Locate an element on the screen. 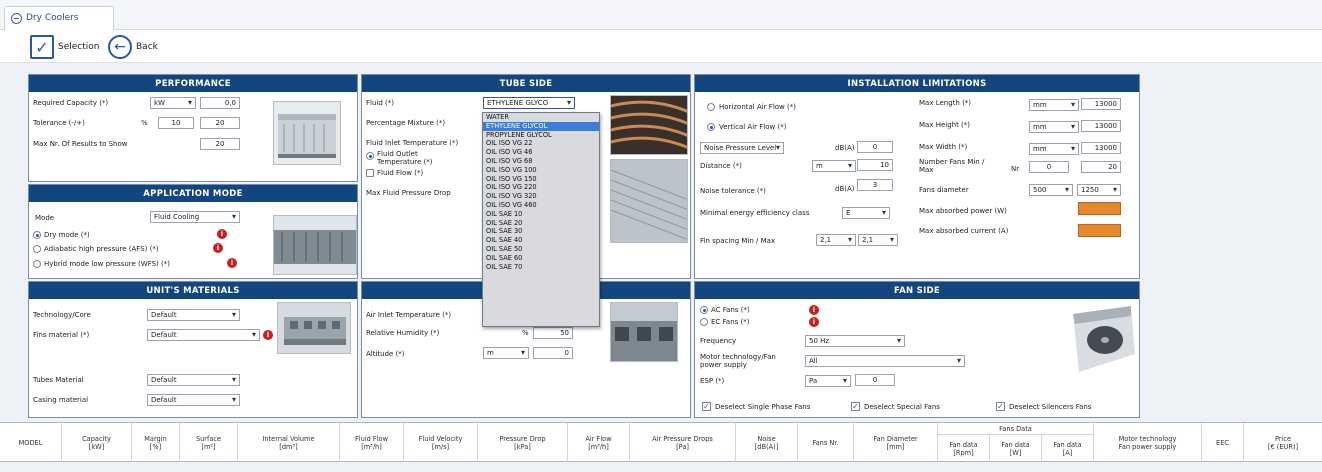 This screenshot has height=472, width=1322. column-air-pressure-drops: Air Pressure Drops [Pa] is located at coordinates (683, 443).